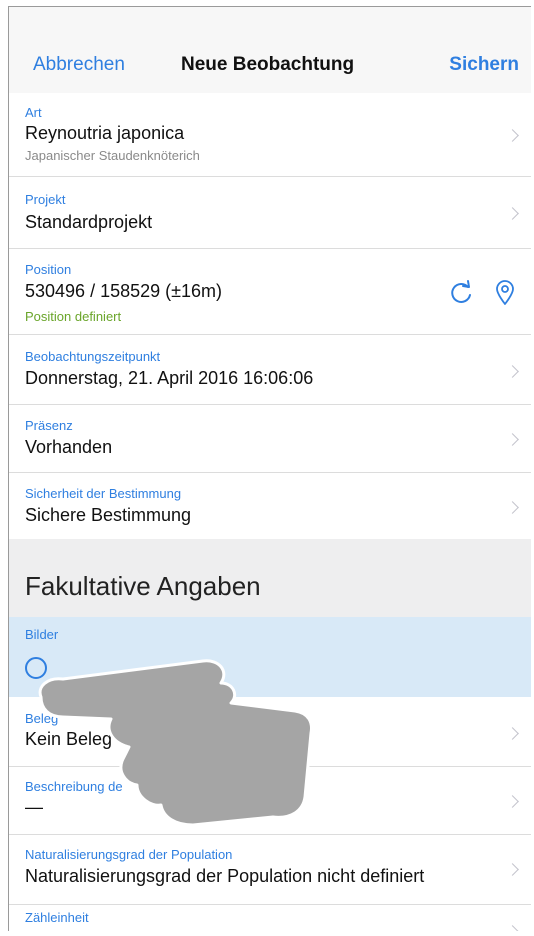  What do you see at coordinates (57, 917) in the screenshot?
I see `zaehleinheit-label: Zähleinheit` at bounding box center [57, 917].